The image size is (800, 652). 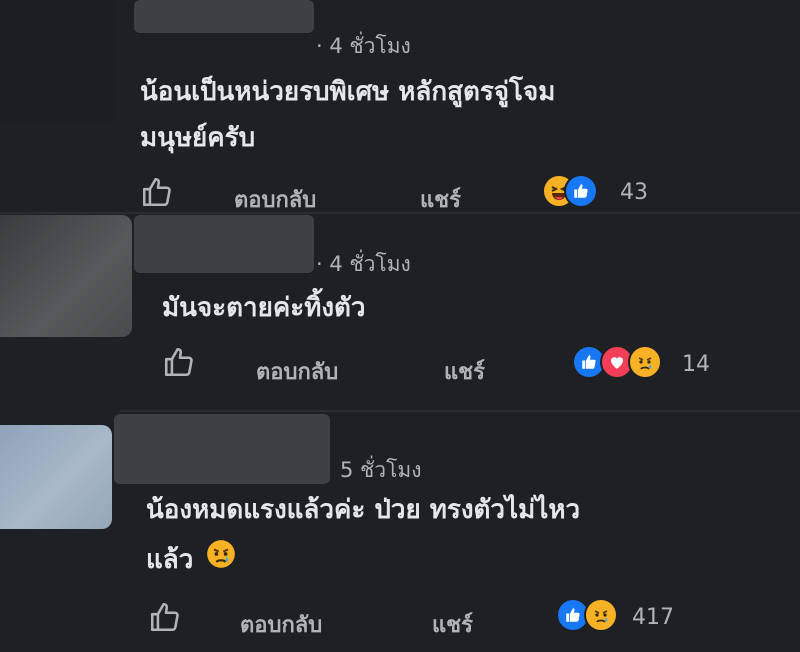 I want to click on comment-text-line: แล้ว, so click(x=191, y=560).